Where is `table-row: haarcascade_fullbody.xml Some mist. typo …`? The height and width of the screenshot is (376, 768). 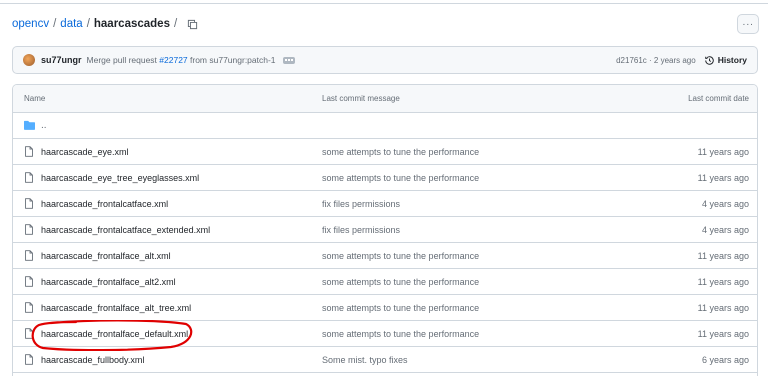 table-row: haarcascade_fullbody.xml Some mist. typo … is located at coordinates (385, 360).